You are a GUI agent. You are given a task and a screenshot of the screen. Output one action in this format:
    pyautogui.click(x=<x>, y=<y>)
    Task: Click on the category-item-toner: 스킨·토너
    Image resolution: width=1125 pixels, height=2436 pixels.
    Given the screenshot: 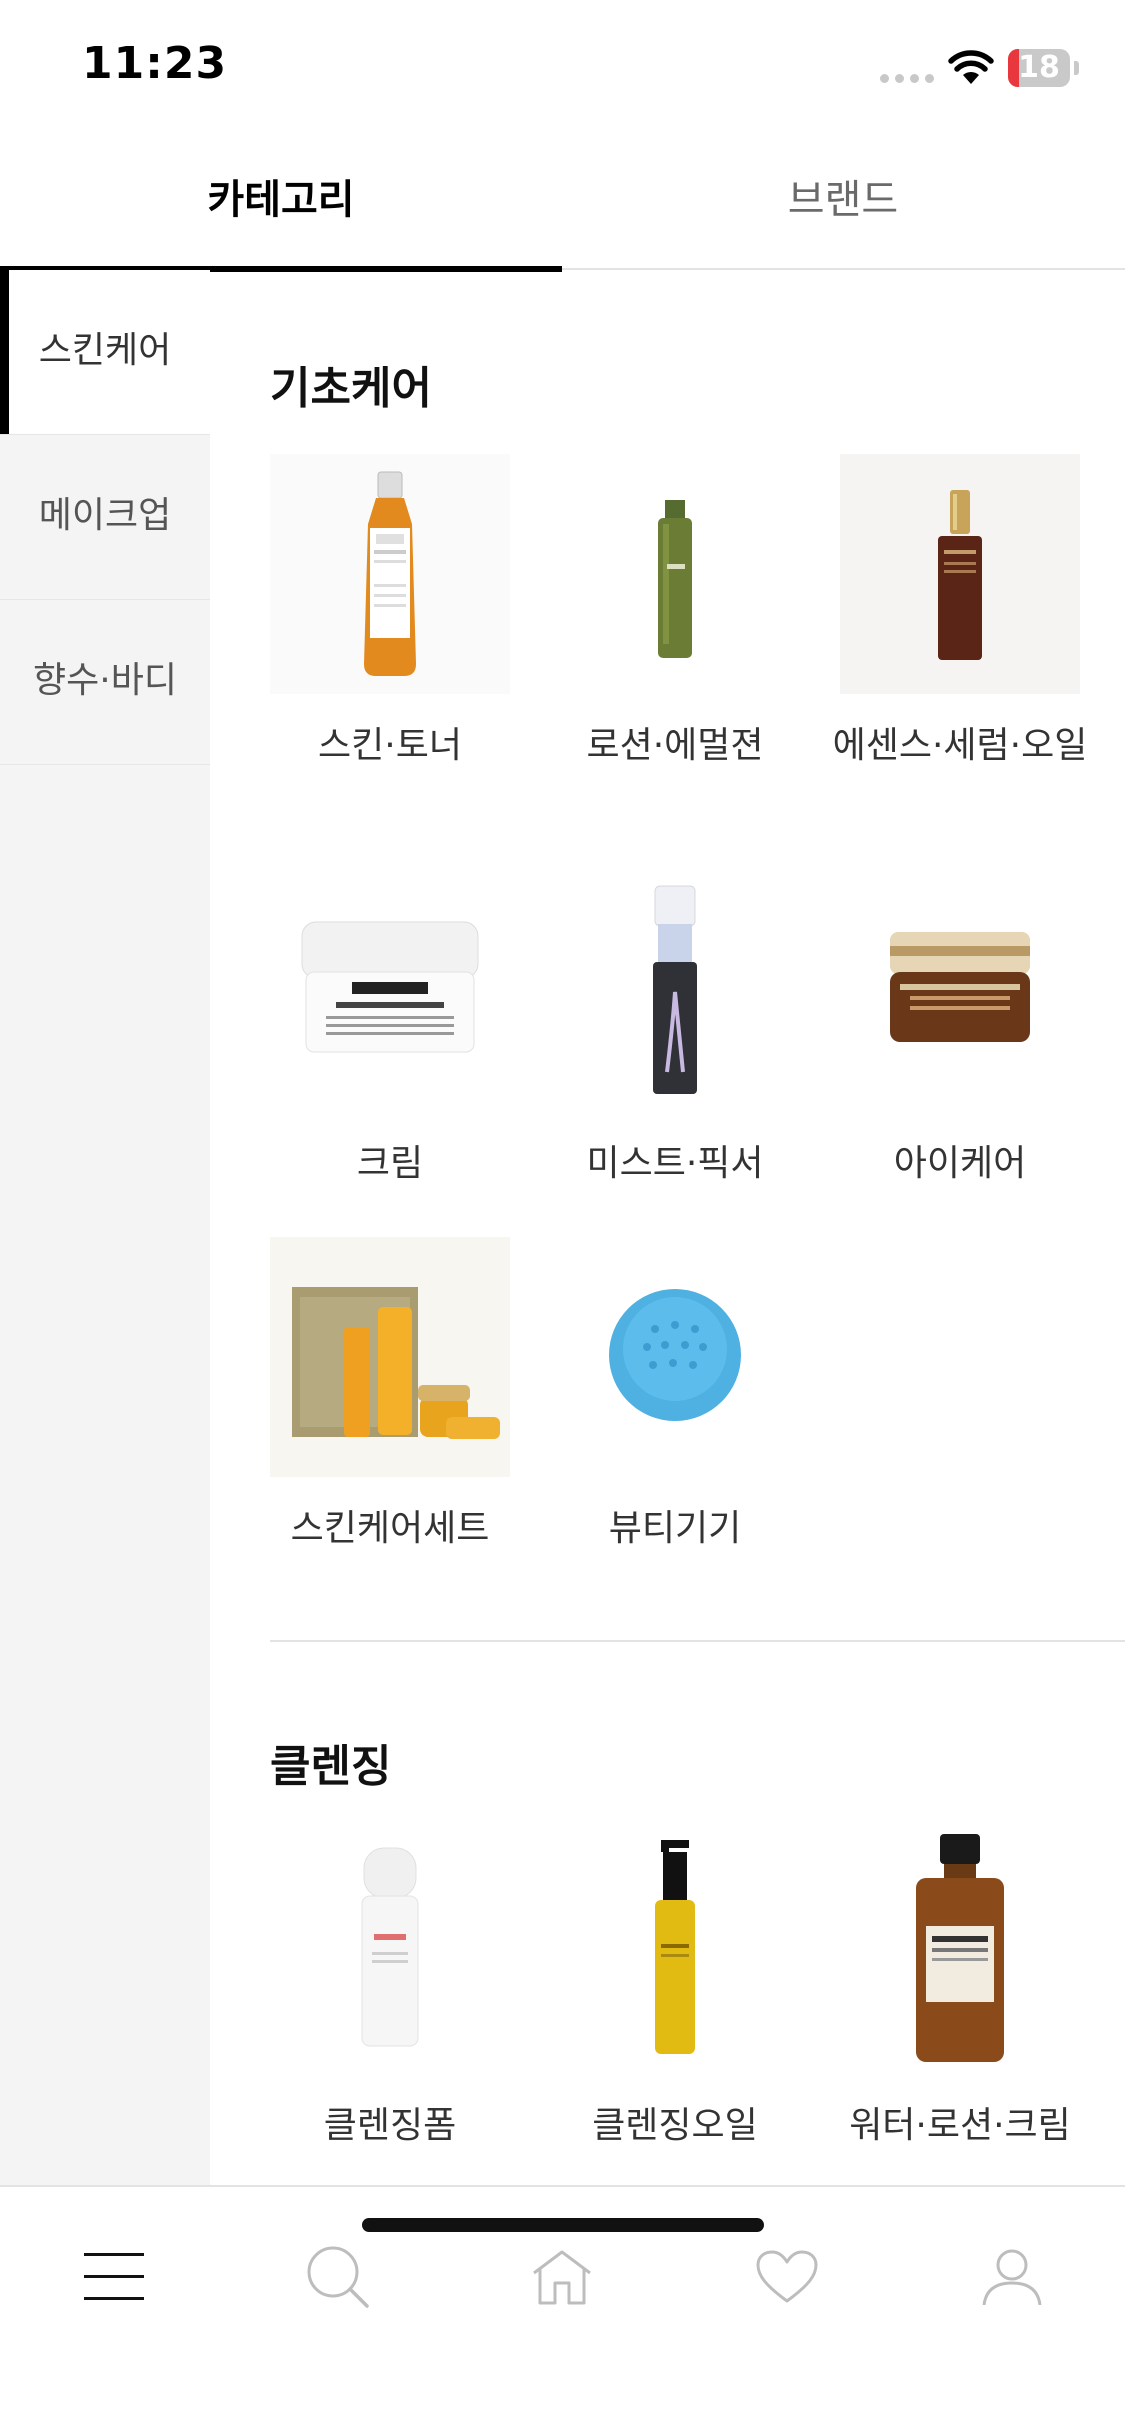 What is the action you would take?
    pyautogui.click(x=390, y=614)
    